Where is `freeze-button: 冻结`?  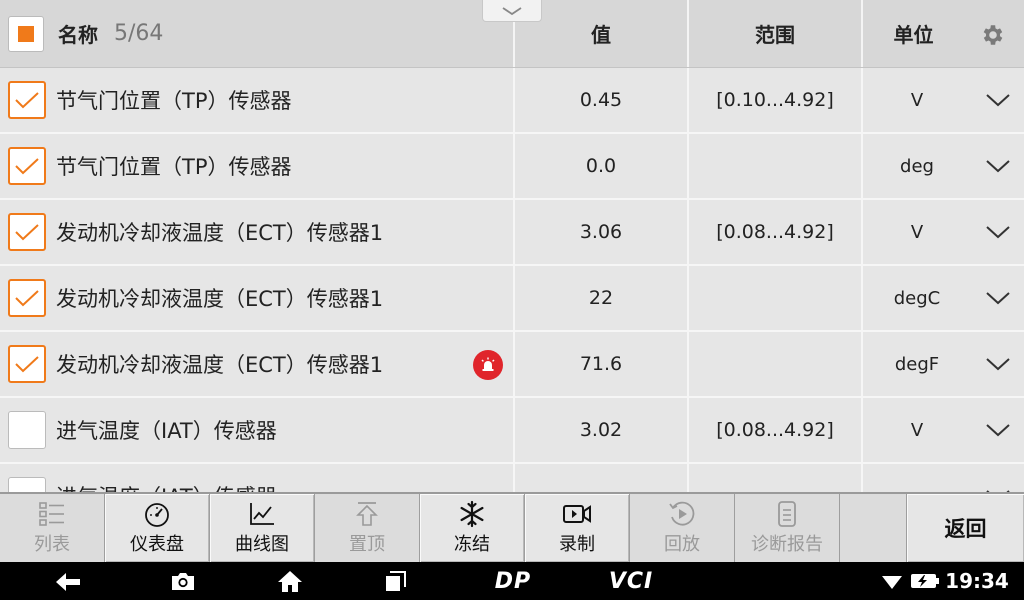 freeze-button: 冻结 is located at coordinates (472, 528).